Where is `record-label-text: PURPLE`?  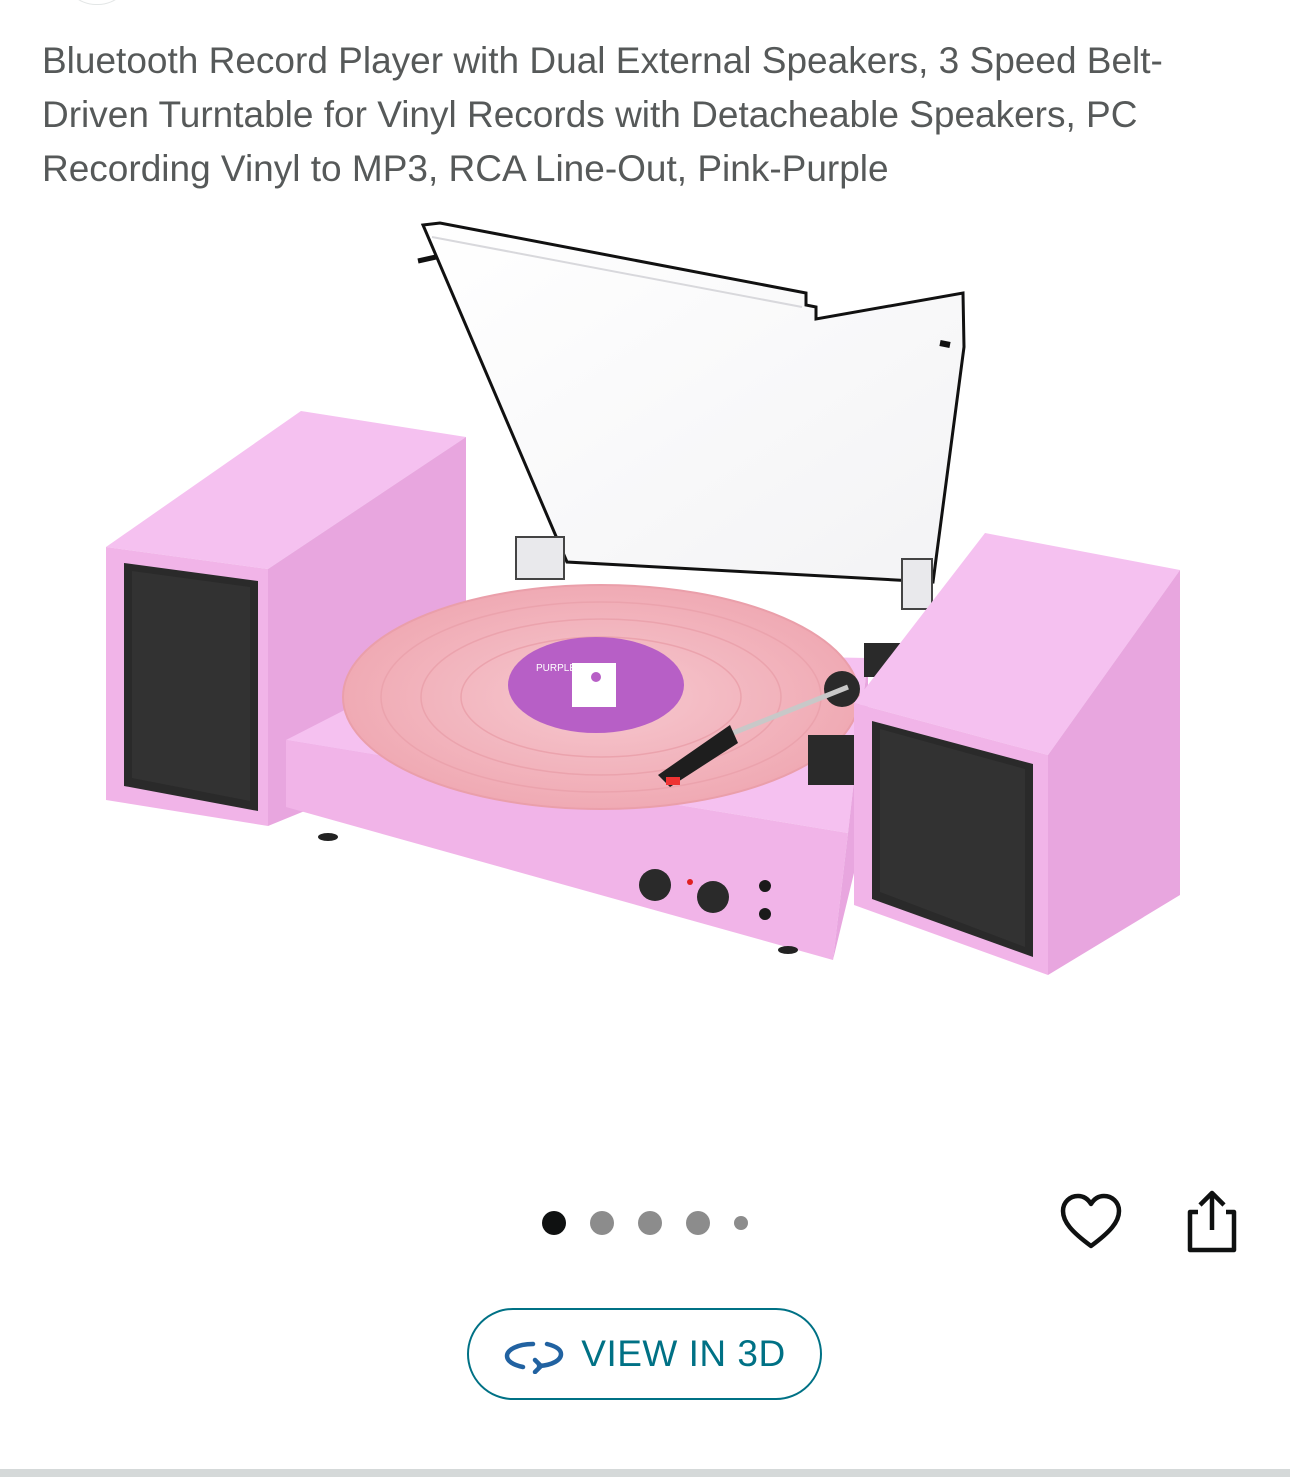 record-label-text: PURPLE is located at coordinates (556, 668).